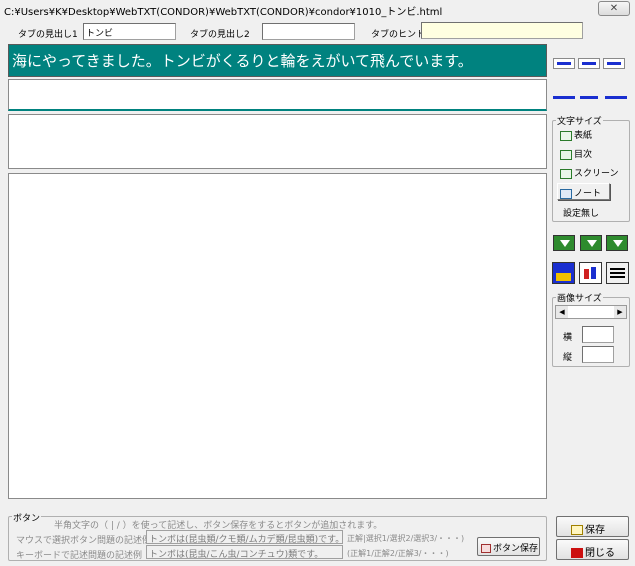  I want to click on image-tool-button, so click(563, 273).